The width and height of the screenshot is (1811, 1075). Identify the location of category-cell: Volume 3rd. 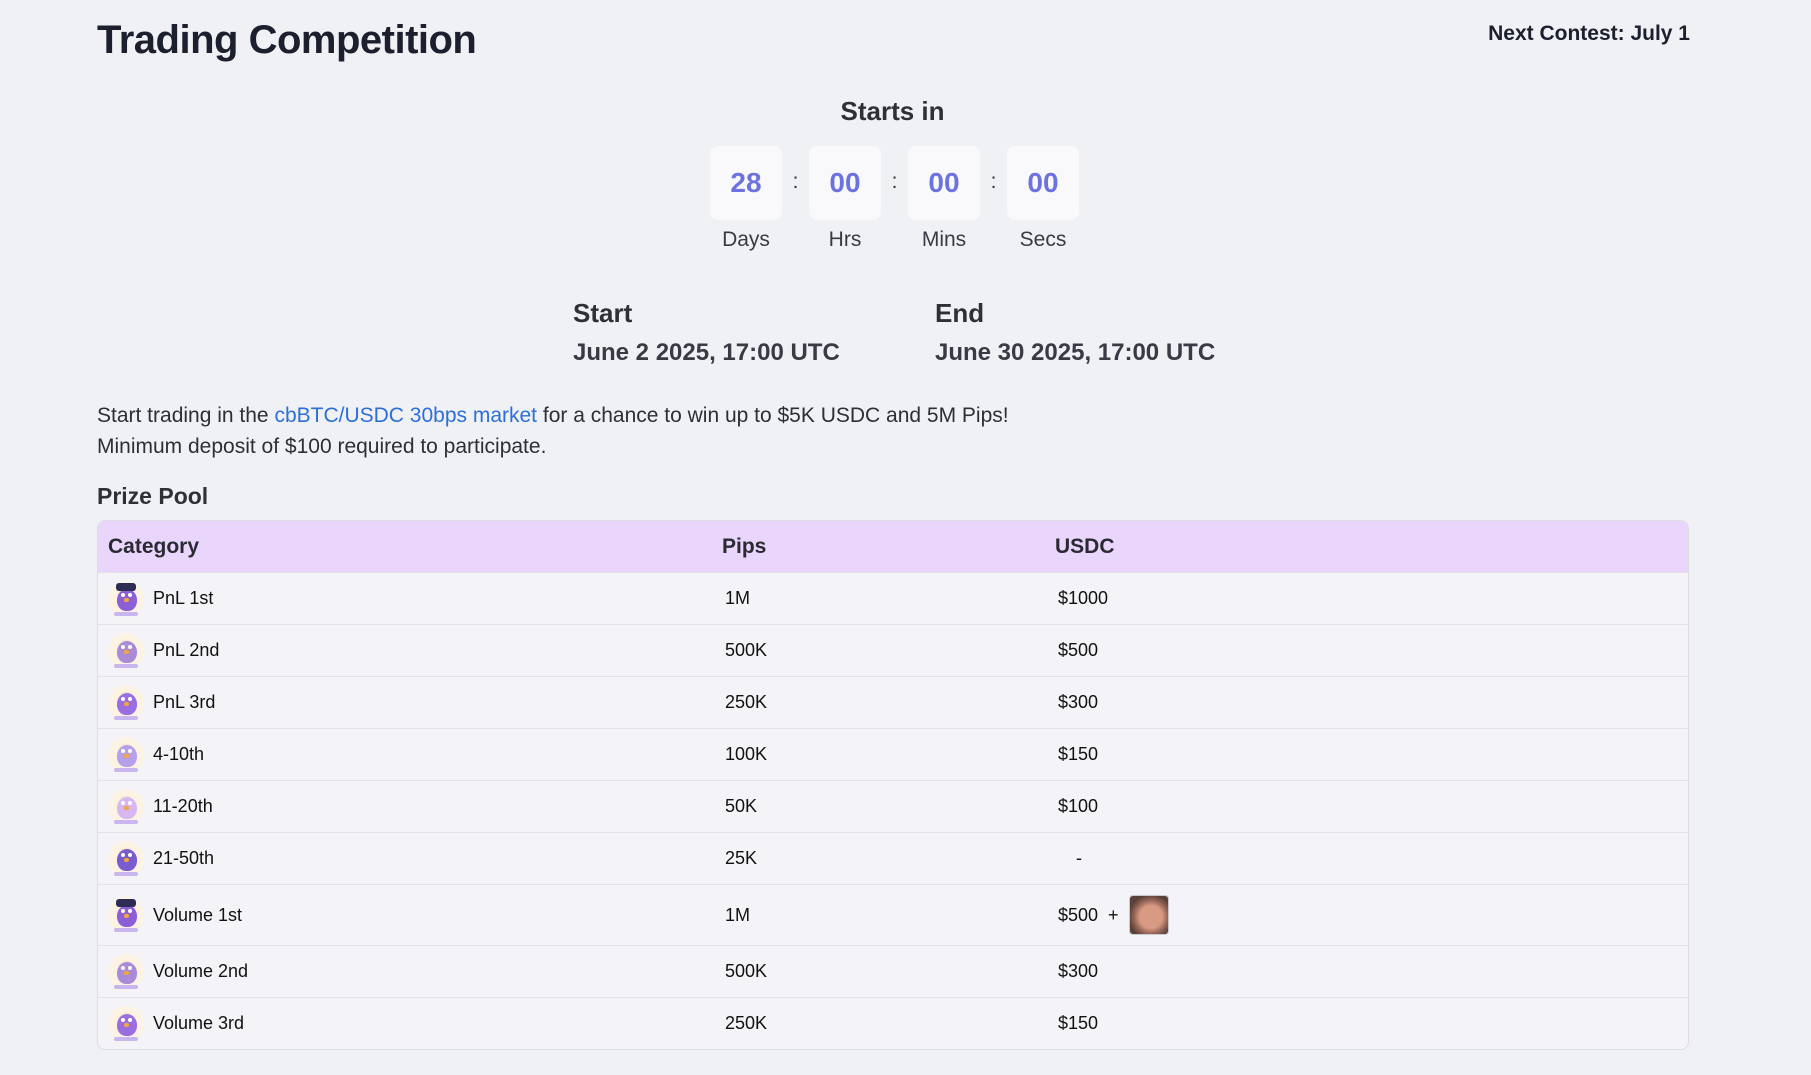
(410, 1023).